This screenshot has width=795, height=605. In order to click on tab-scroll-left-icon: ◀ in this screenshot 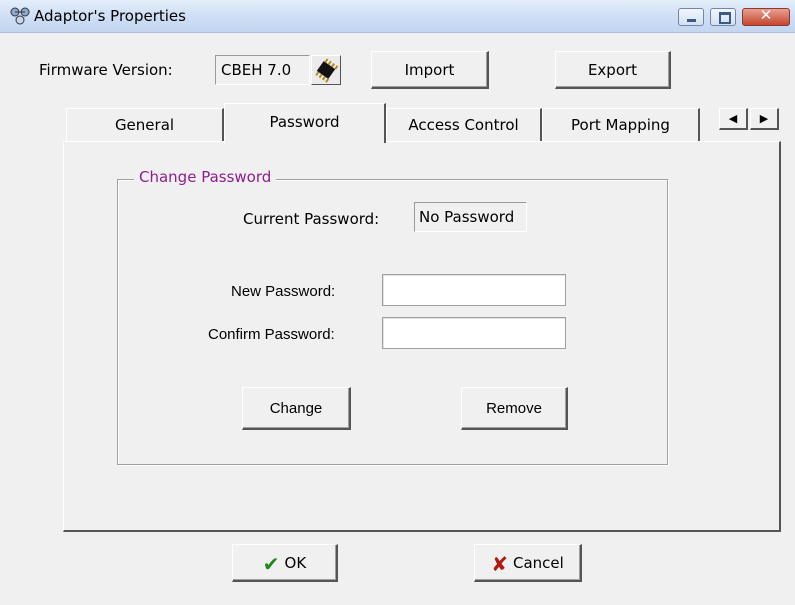, I will do `click(733, 119)`.